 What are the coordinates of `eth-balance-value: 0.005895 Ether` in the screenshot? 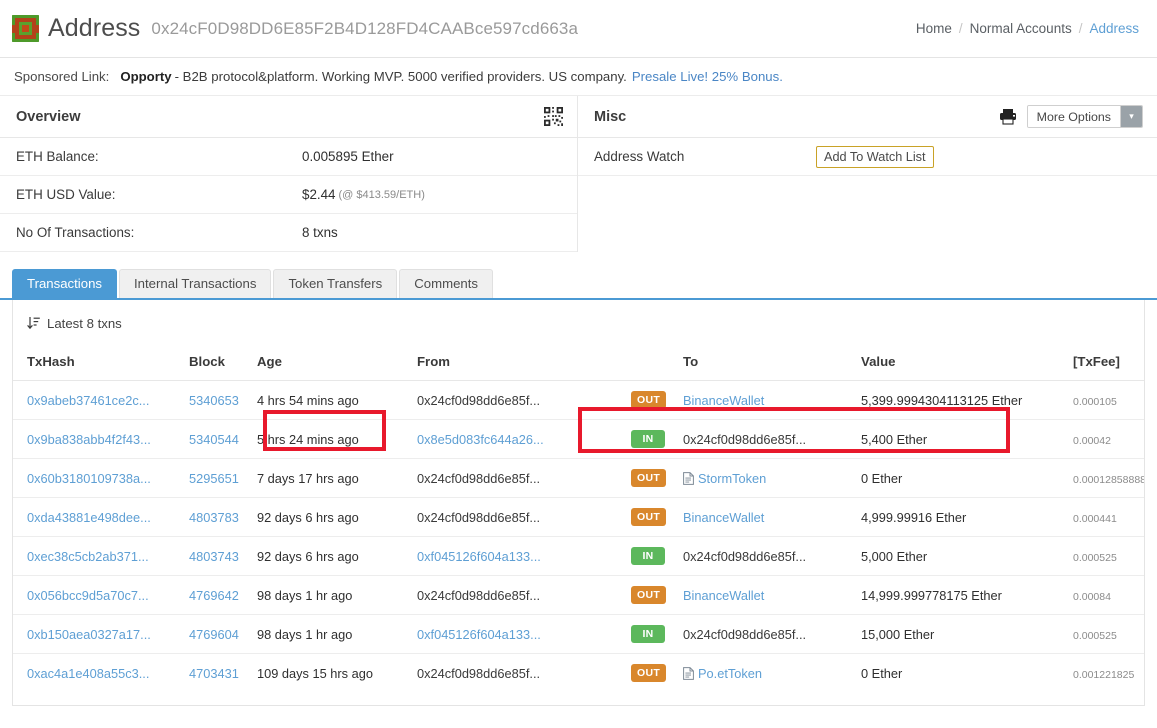 It's located at (348, 156).